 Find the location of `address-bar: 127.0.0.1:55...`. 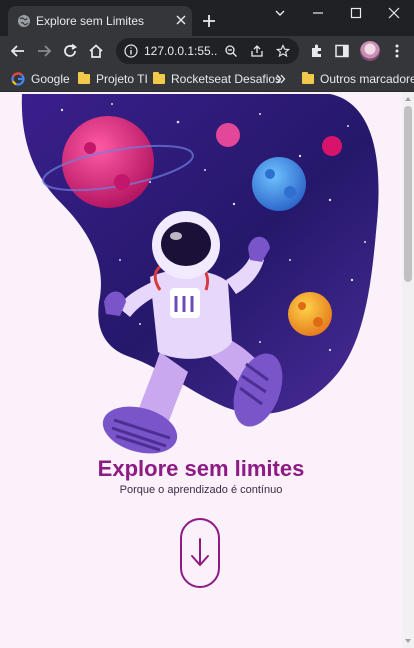

address-bar: 127.0.0.1:55... is located at coordinates (207, 51).